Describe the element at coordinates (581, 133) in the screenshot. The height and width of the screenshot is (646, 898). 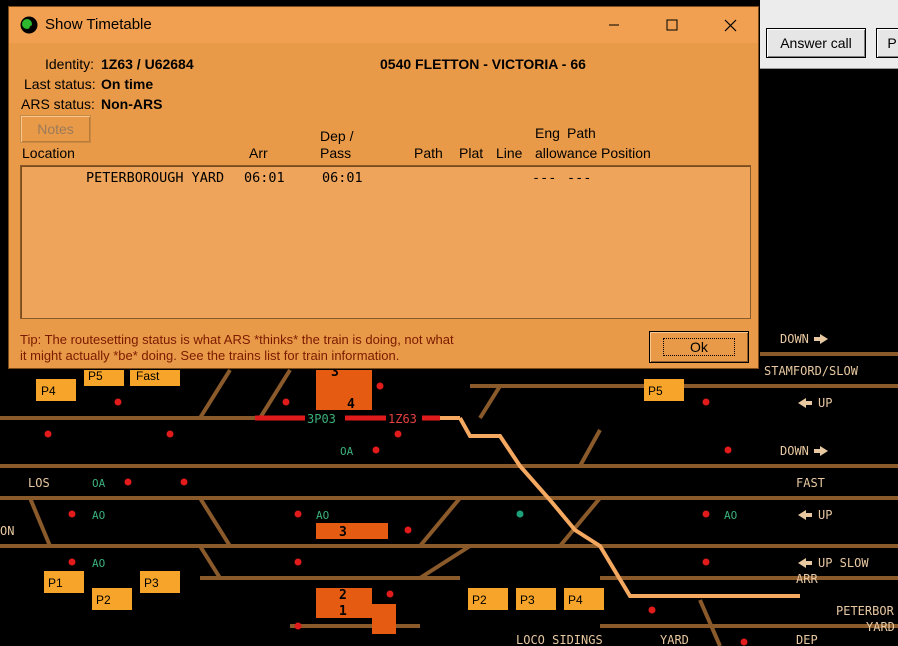
I see `column-header-path-pos: Path` at that location.